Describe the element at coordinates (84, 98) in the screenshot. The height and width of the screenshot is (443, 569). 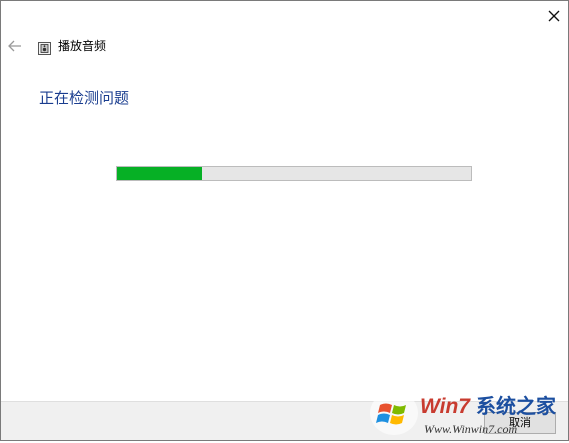
I see `page-heading: 正在检测问题` at that location.